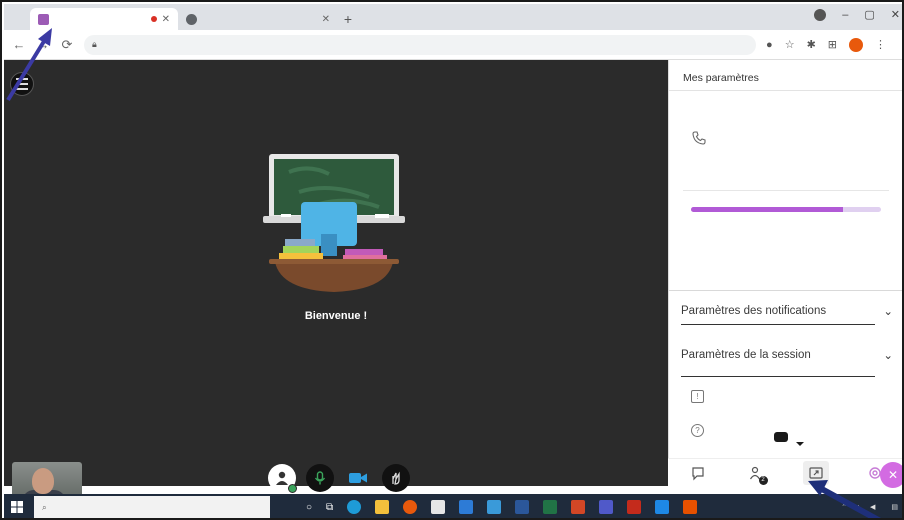 Image resolution: width=904 pixels, height=520 pixels. What do you see at coordinates (300, 242) in the screenshot?
I see `book-gray` at bounding box center [300, 242].